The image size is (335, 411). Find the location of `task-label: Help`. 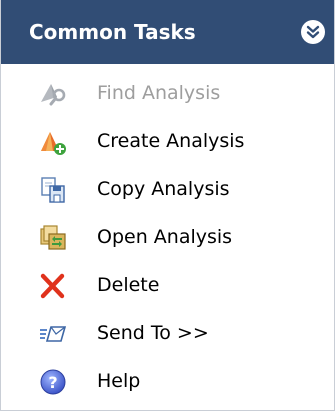

task-label: Help is located at coordinates (119, 381).